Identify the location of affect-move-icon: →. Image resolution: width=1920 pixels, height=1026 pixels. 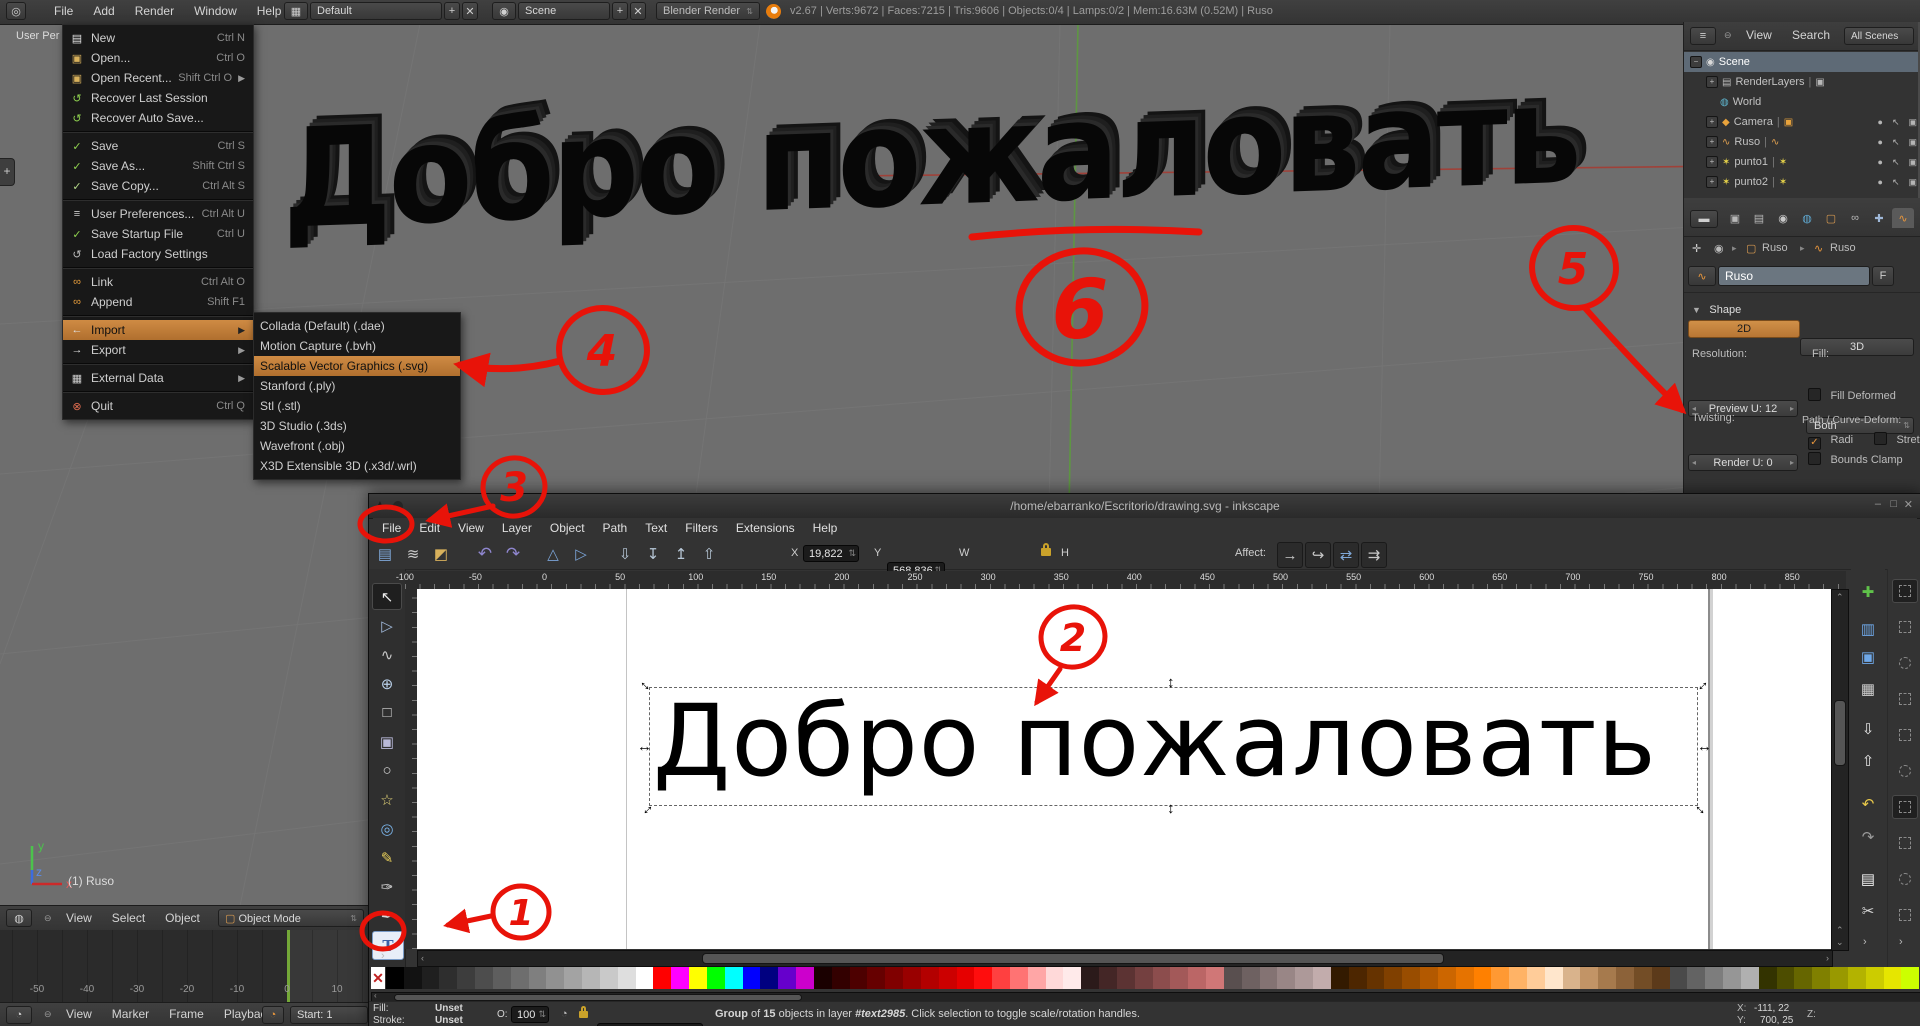
(1290, 555).